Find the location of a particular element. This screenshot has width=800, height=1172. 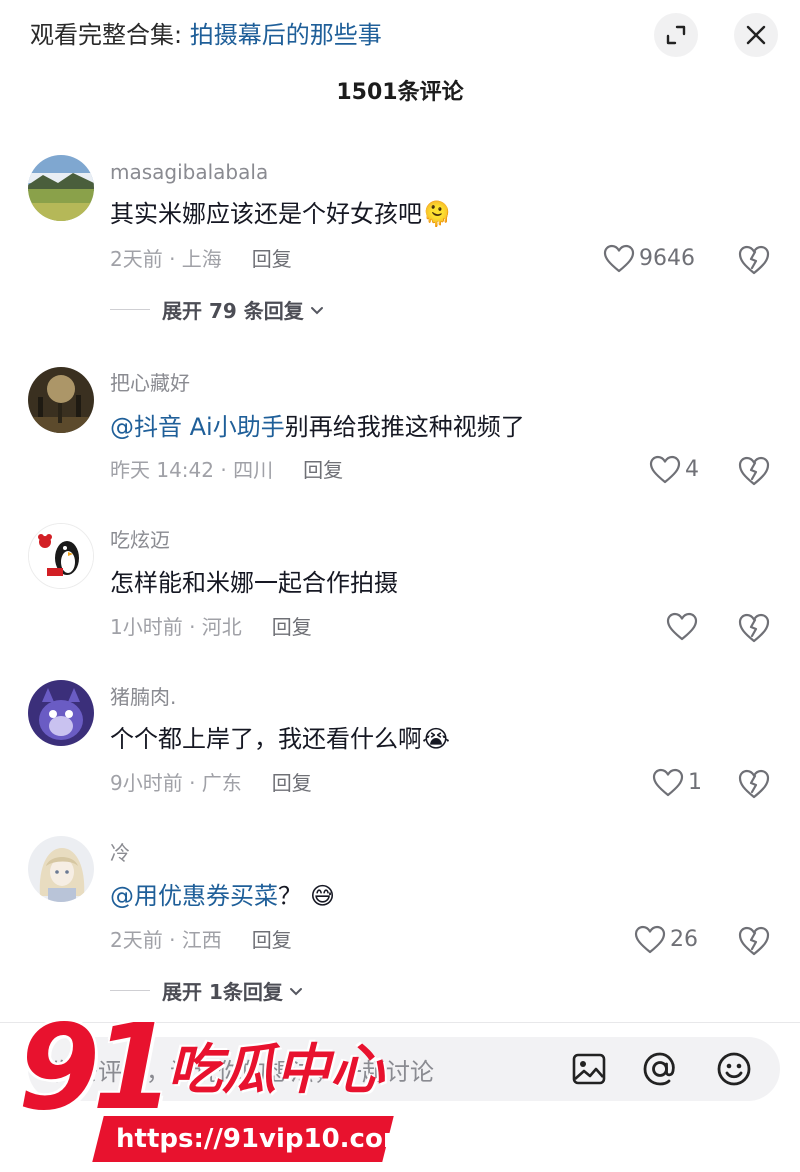

like-count: 9646 is located at coordinates (667, 258).